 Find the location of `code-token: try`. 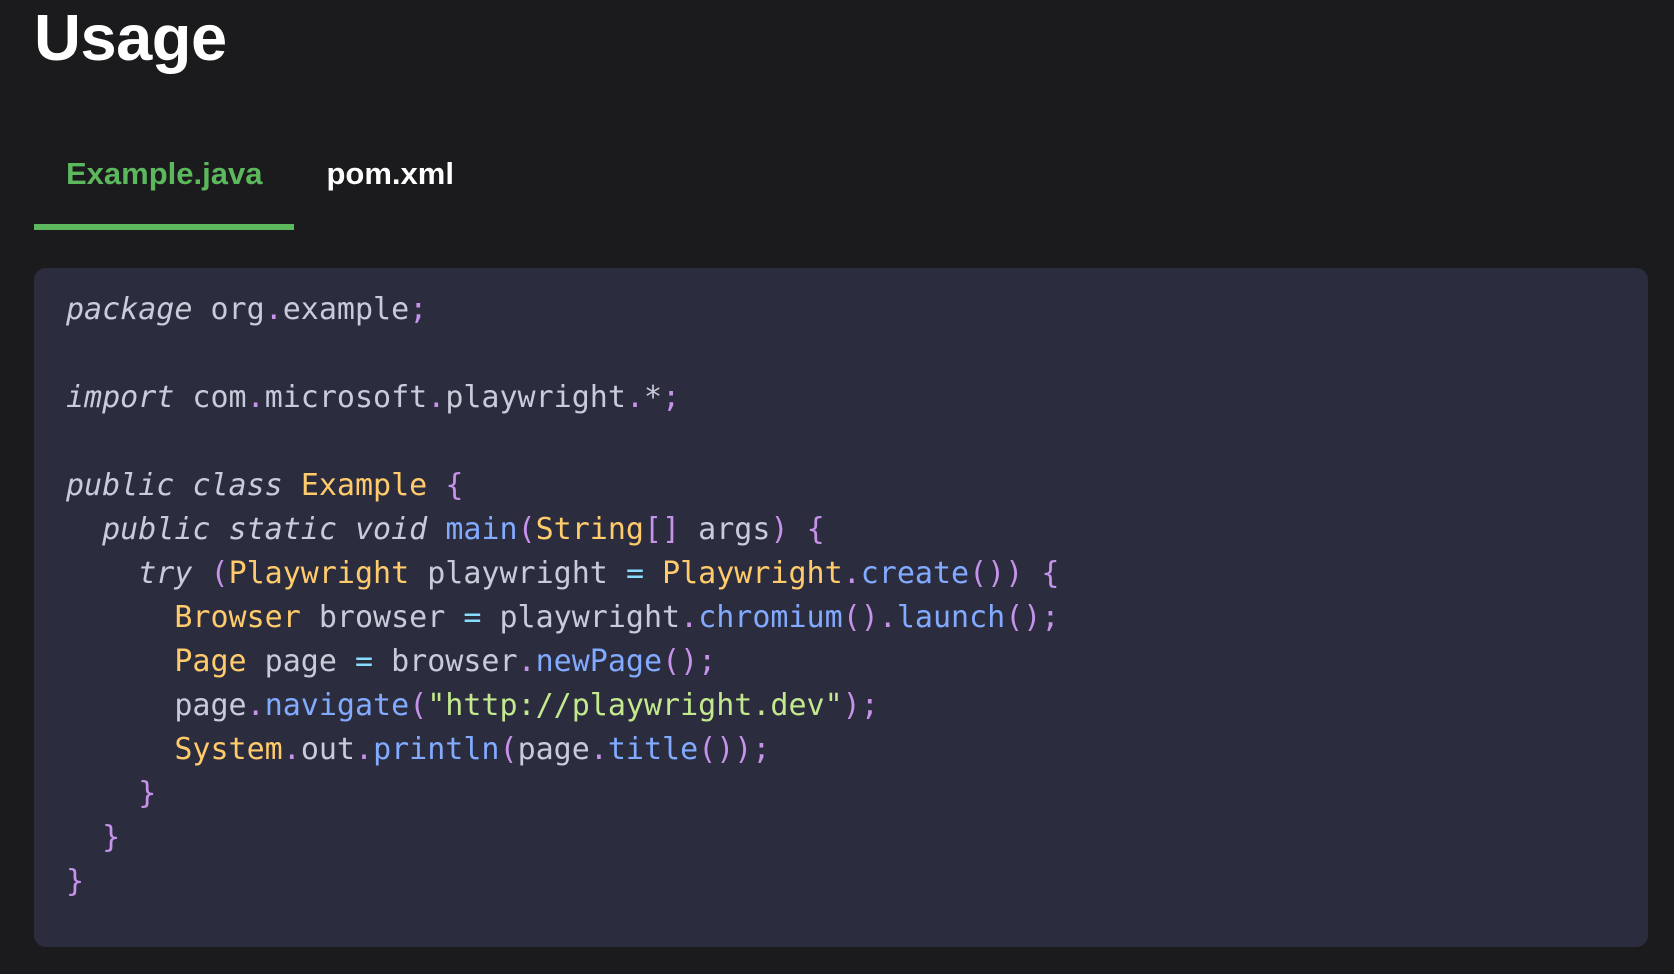

code-token: try is located at coordinates (165, 573).